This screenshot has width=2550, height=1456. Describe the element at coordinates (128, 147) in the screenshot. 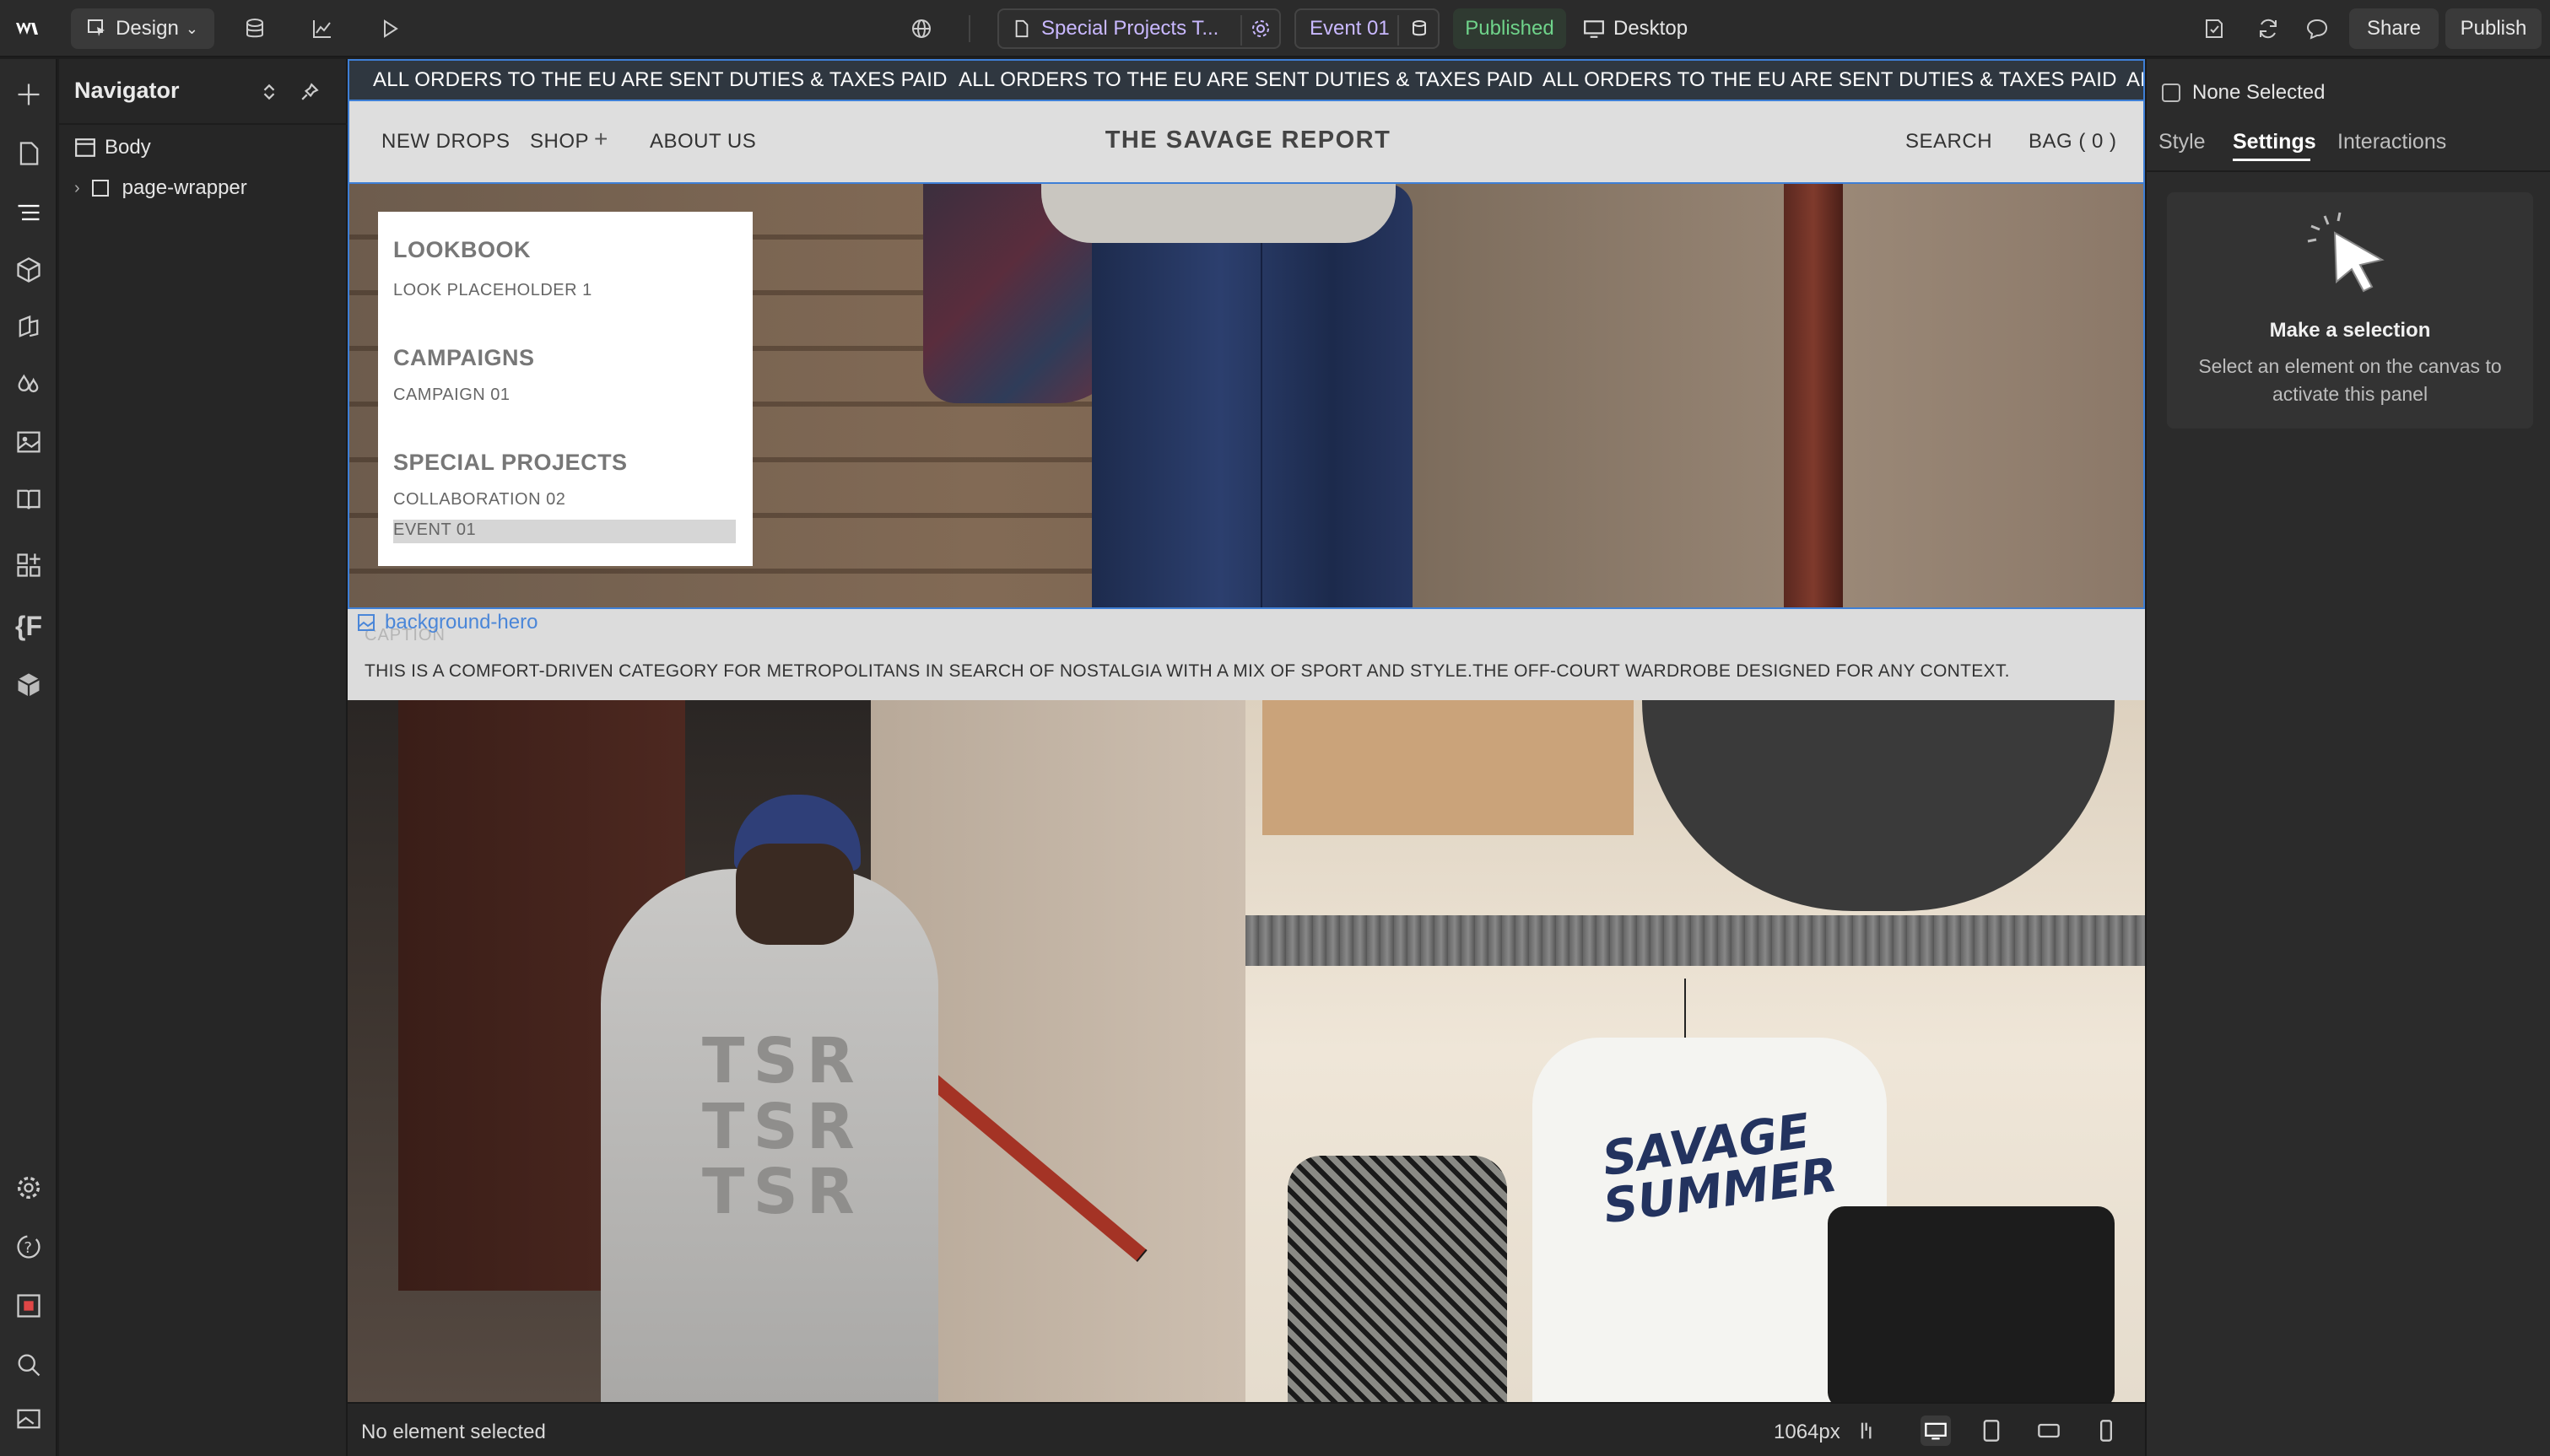

I see `tree-node-label: Body` at that location.